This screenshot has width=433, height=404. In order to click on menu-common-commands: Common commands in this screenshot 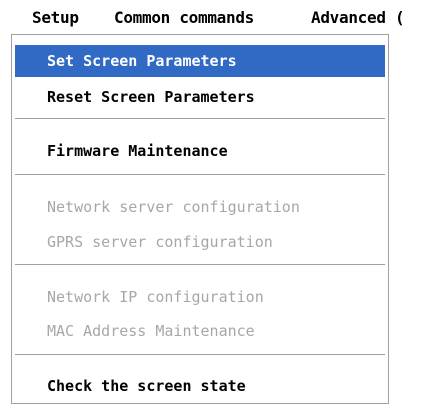, I will do `click(184, 18)`.